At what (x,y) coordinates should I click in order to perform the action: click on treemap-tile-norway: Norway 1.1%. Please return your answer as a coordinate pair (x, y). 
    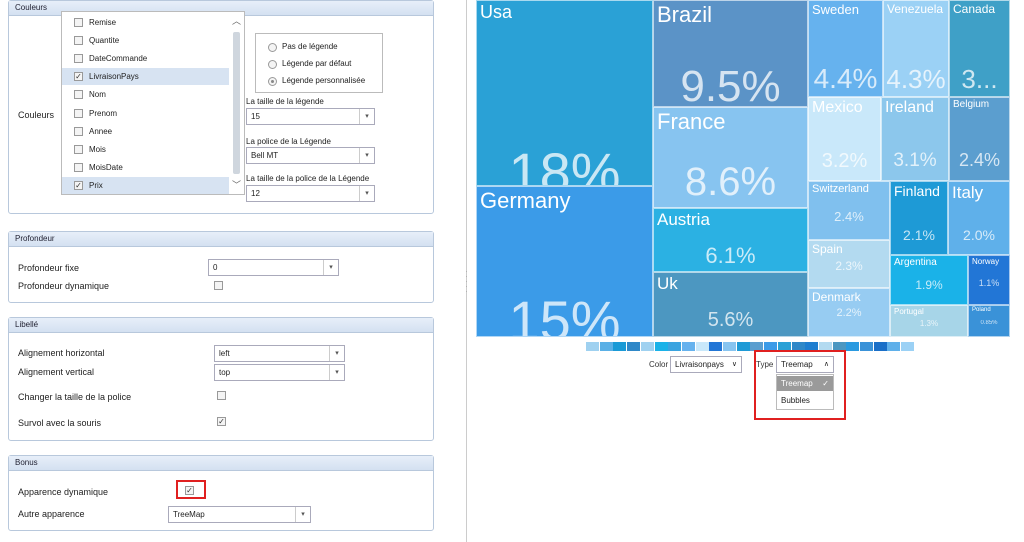
    Looking at the image, I should click on (989, 280).